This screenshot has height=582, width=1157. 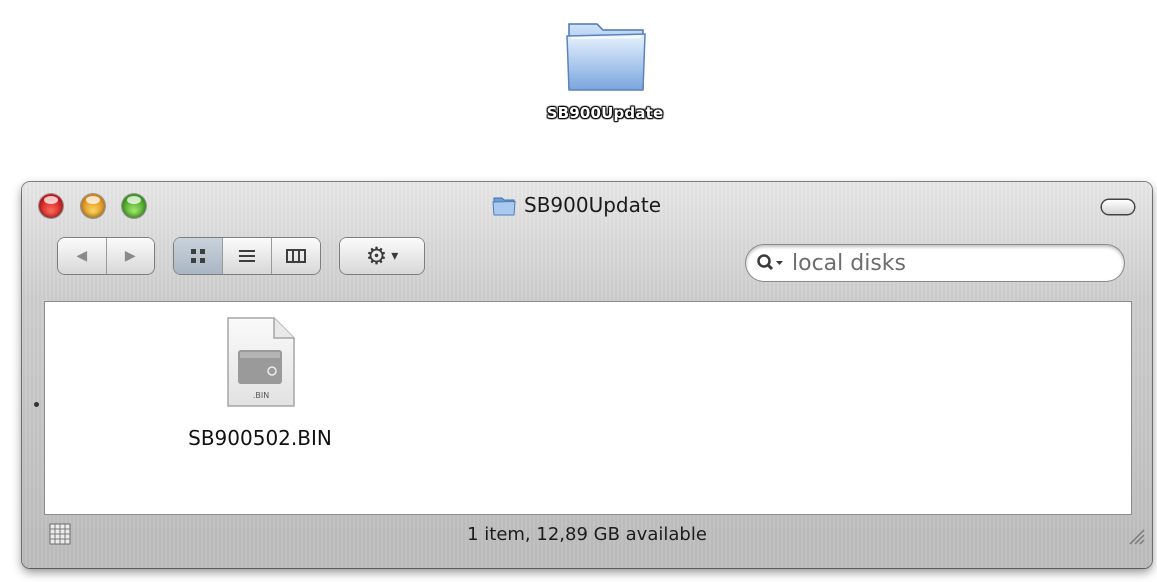 I want to click on toolbar-toggle-button, so click(x=1118, y=207).